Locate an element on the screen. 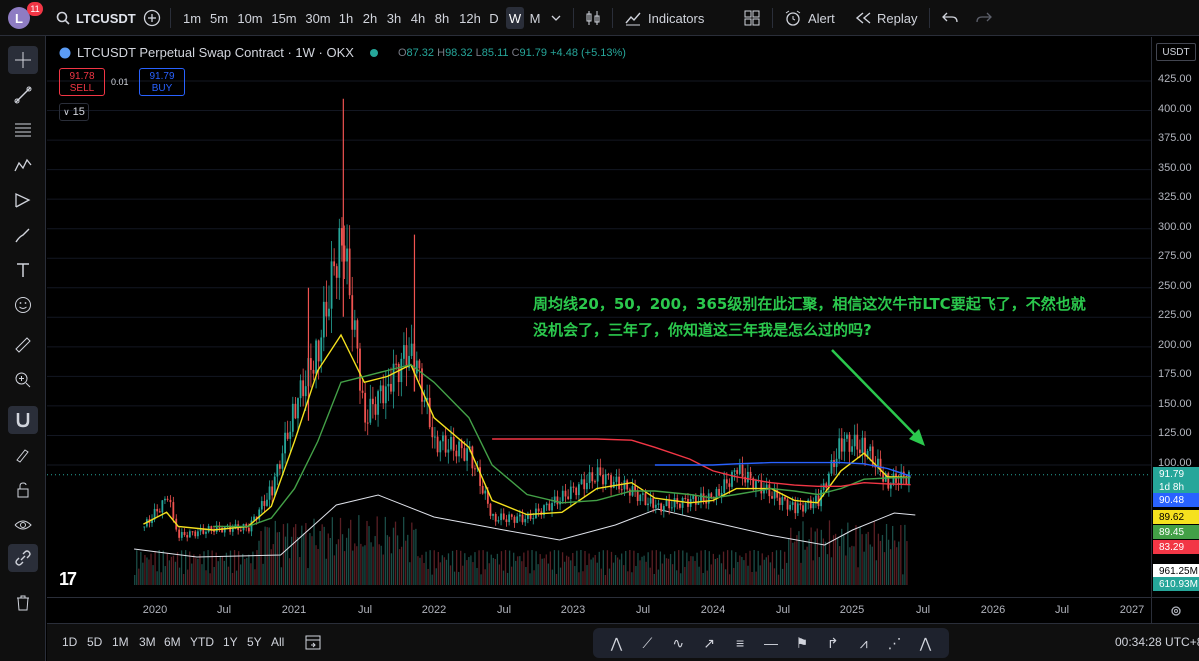  alert-button: Alert is located at coordinates (809, 18).